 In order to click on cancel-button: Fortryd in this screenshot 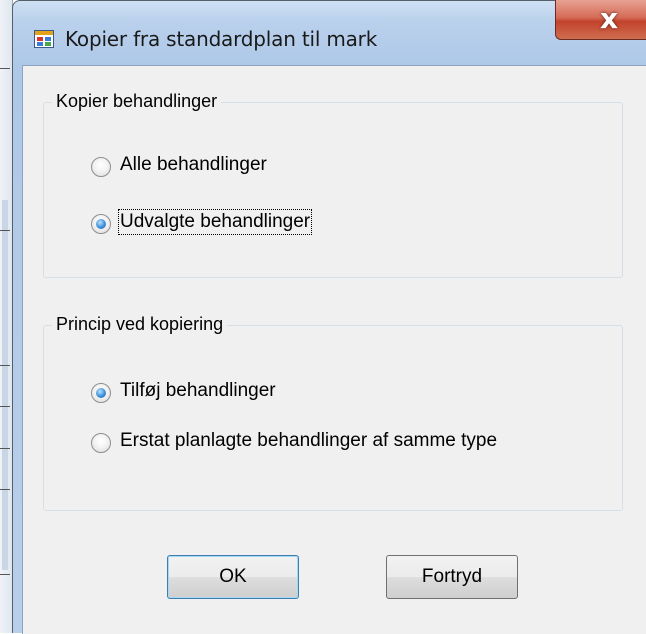, I will do `click(452, 577)`.